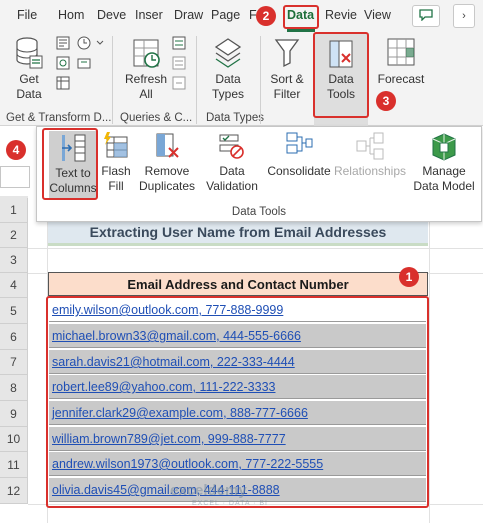  I want to click on from-table-icon, so click(63, 84).